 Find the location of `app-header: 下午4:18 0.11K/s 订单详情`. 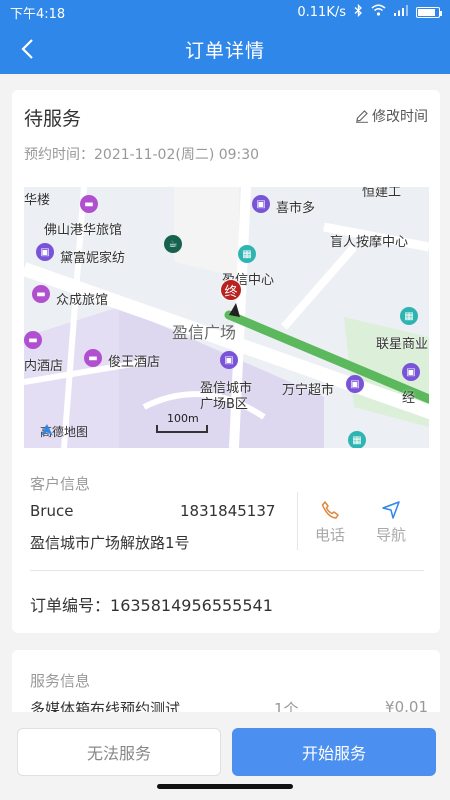

app-header: 下午4:18 0.11K/s 订单详情 is located at coordinates (225, 37).